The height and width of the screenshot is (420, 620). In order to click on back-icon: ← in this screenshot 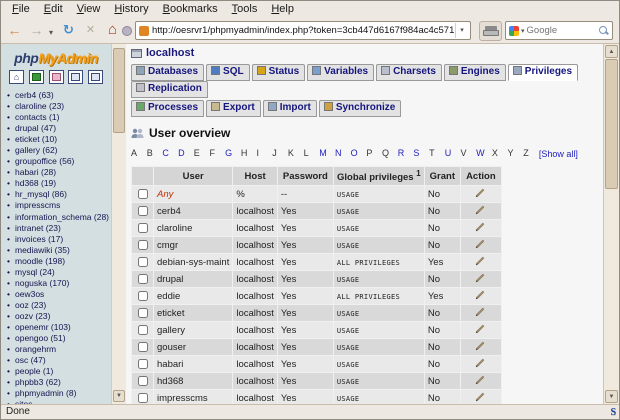, I will do `click(14, 30)`.